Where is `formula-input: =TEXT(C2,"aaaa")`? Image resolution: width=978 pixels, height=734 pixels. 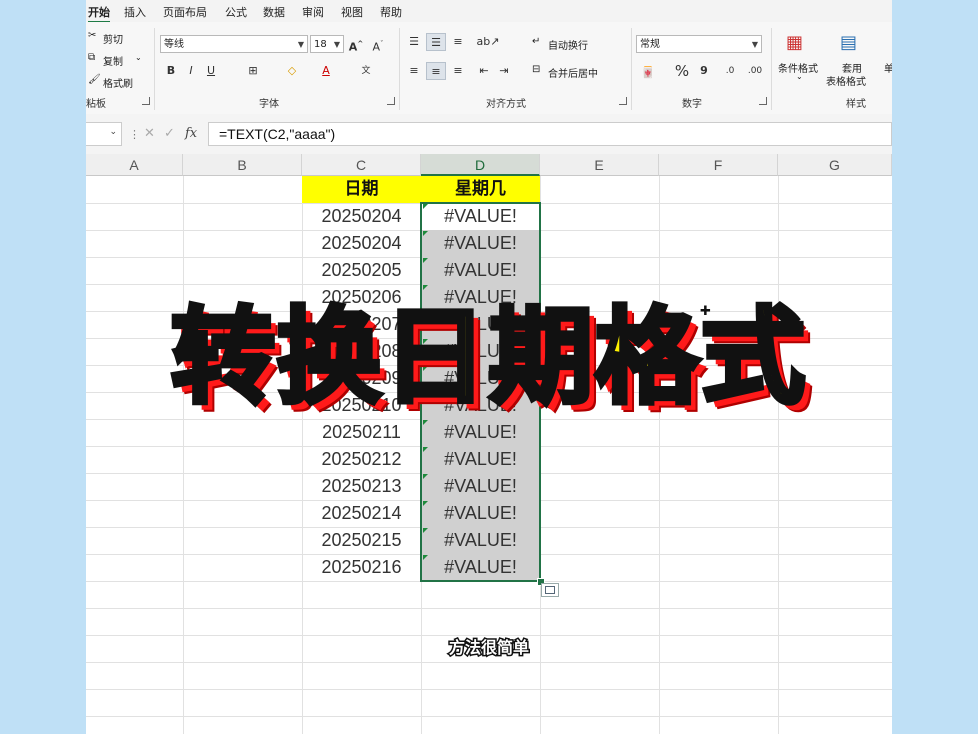
formula-input: =TEXT(C2,"aaaa") is located at coordinates (550, 134).